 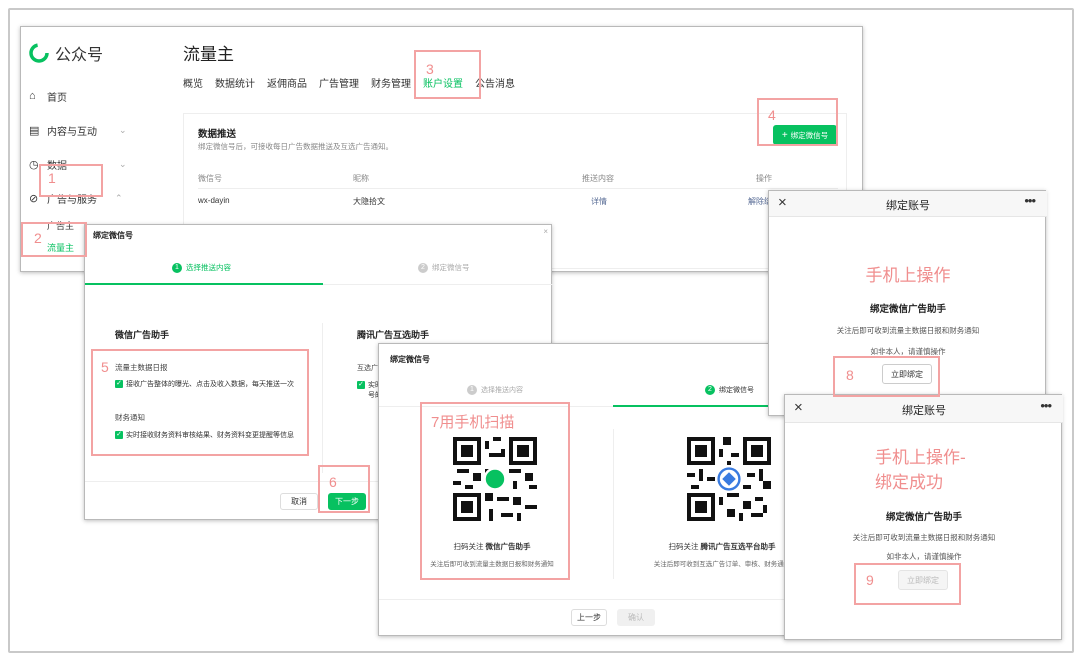 I want to click on step-caption-line1: 手机上操作-, so click(x=920, y=458).